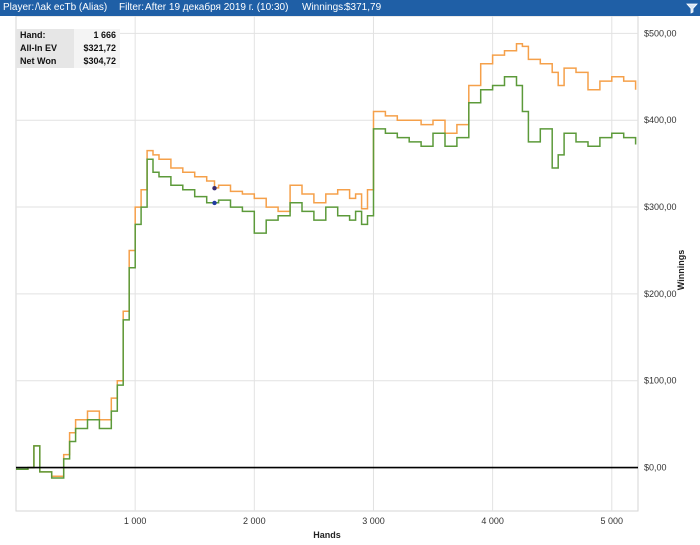  Describe the element at coordinates (217, 7) in the screenshot. I see `filter-value: After 19 декабря 2019 г. (10:30)` at that location.